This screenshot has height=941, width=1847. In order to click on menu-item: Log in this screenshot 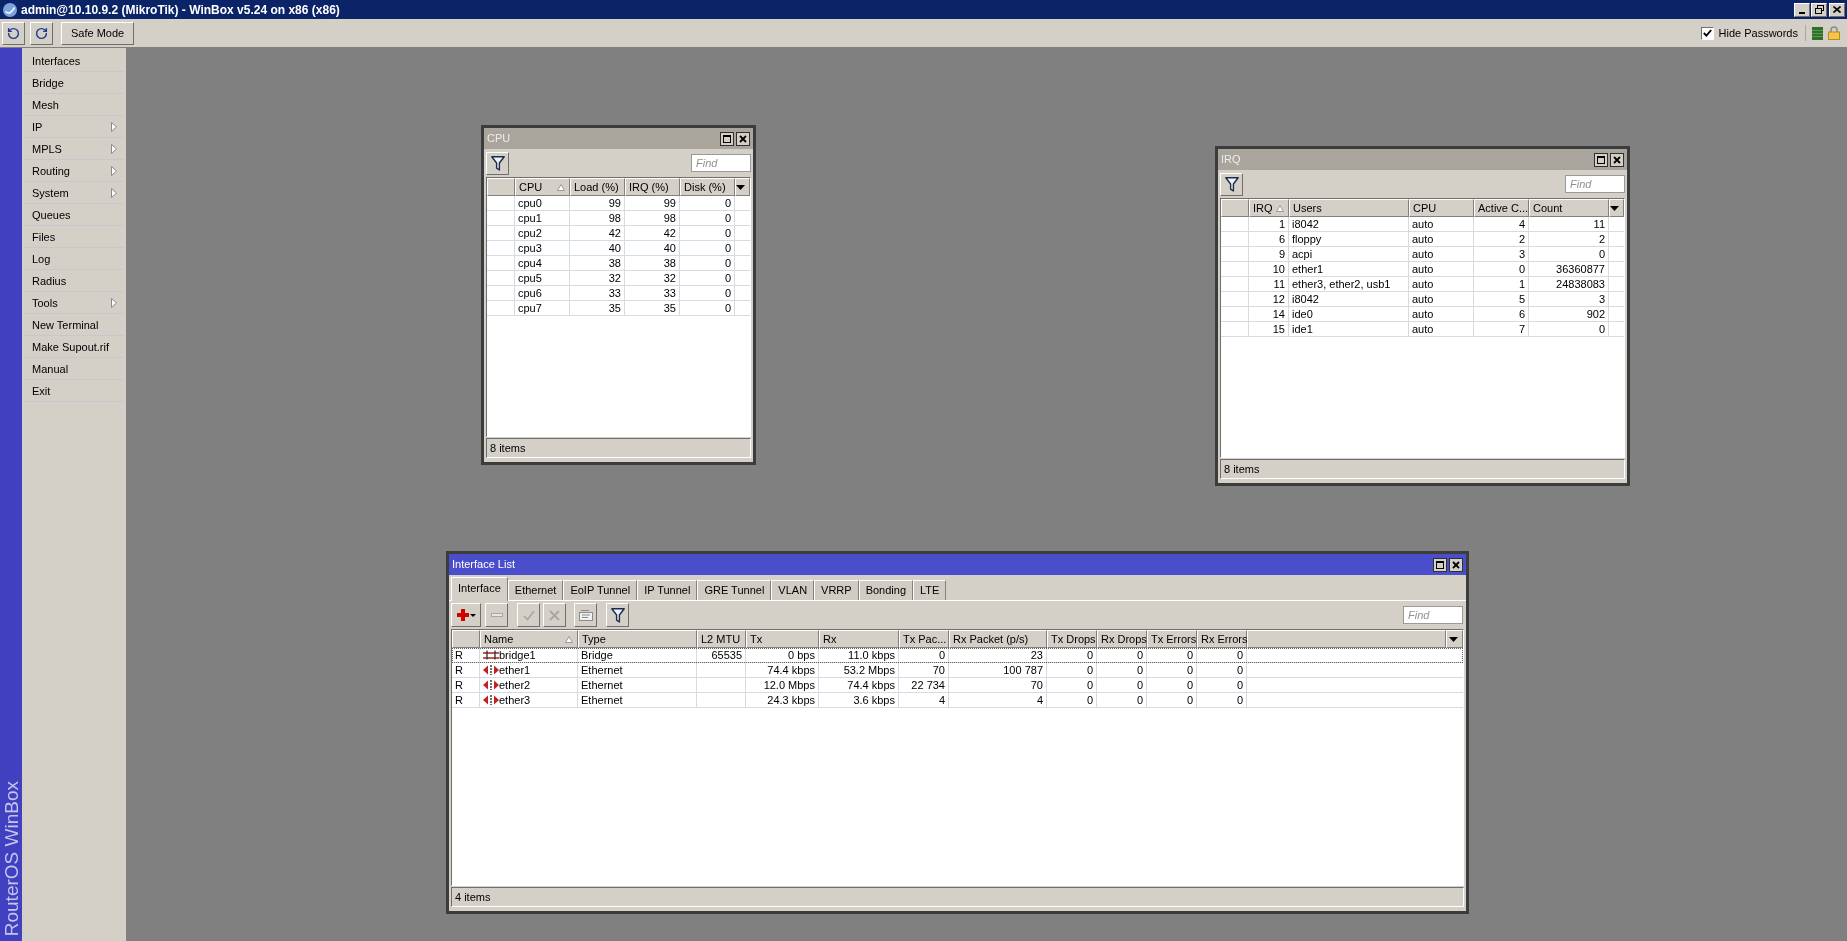, I will do `click(74, 259)`.